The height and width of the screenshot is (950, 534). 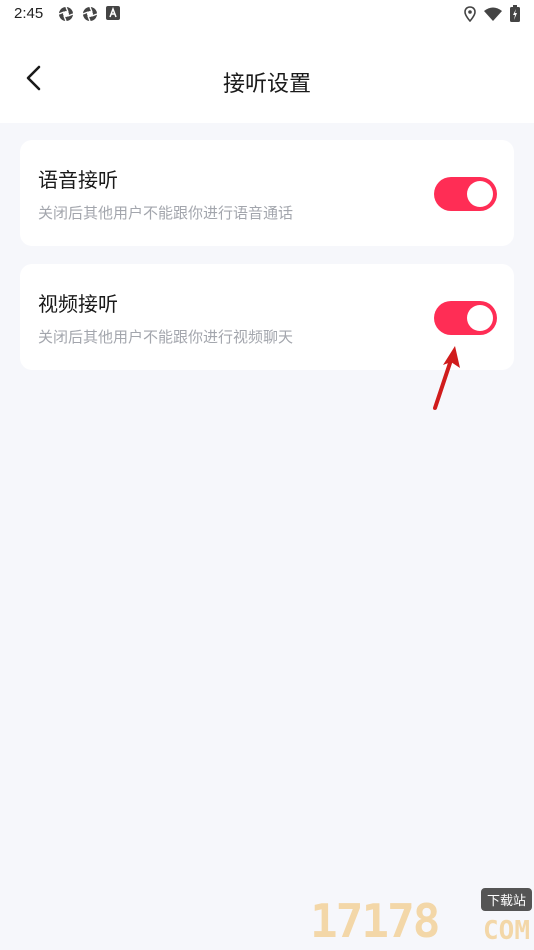 I want to click on system-icons, so click(x=492, y=13).